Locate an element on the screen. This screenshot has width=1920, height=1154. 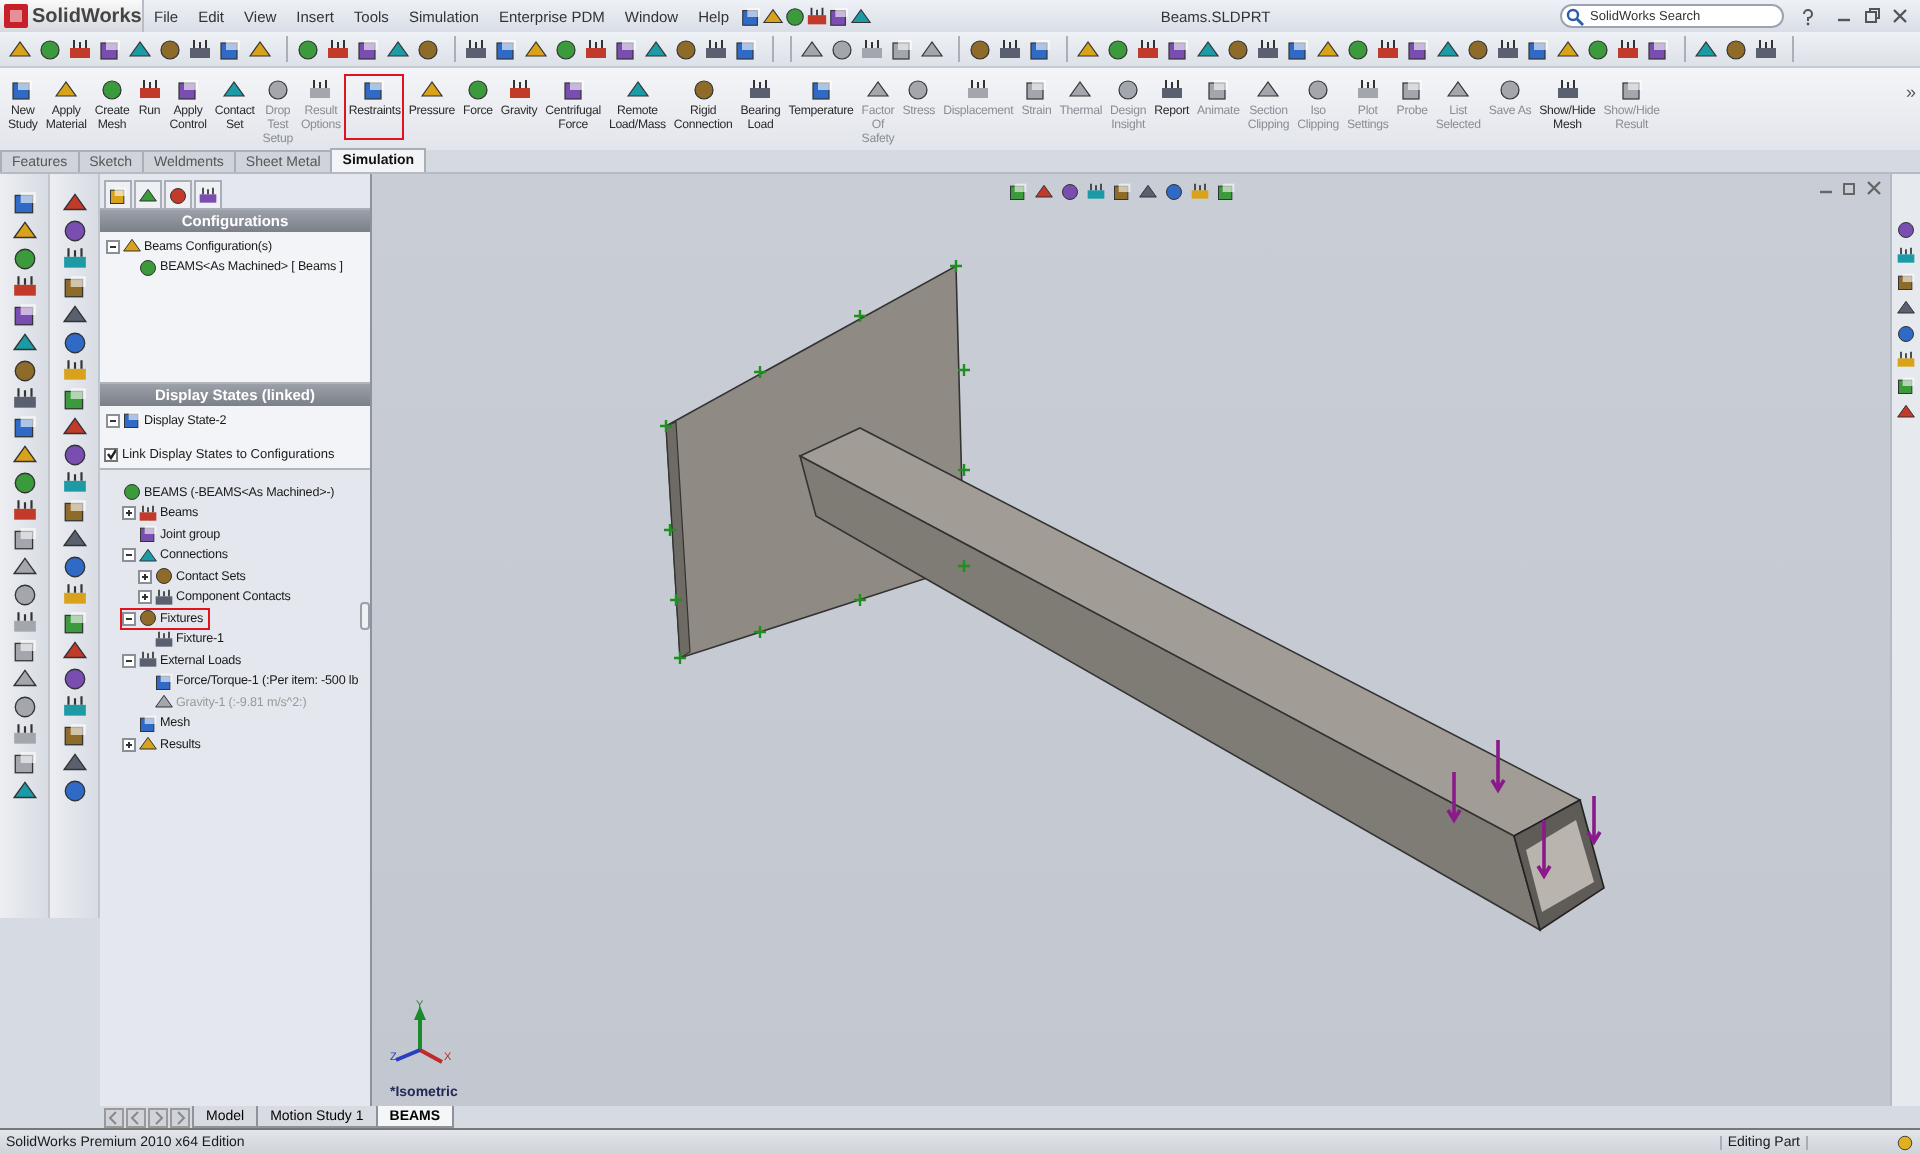
panel-resize-handle is located at coordinates (365, 616).